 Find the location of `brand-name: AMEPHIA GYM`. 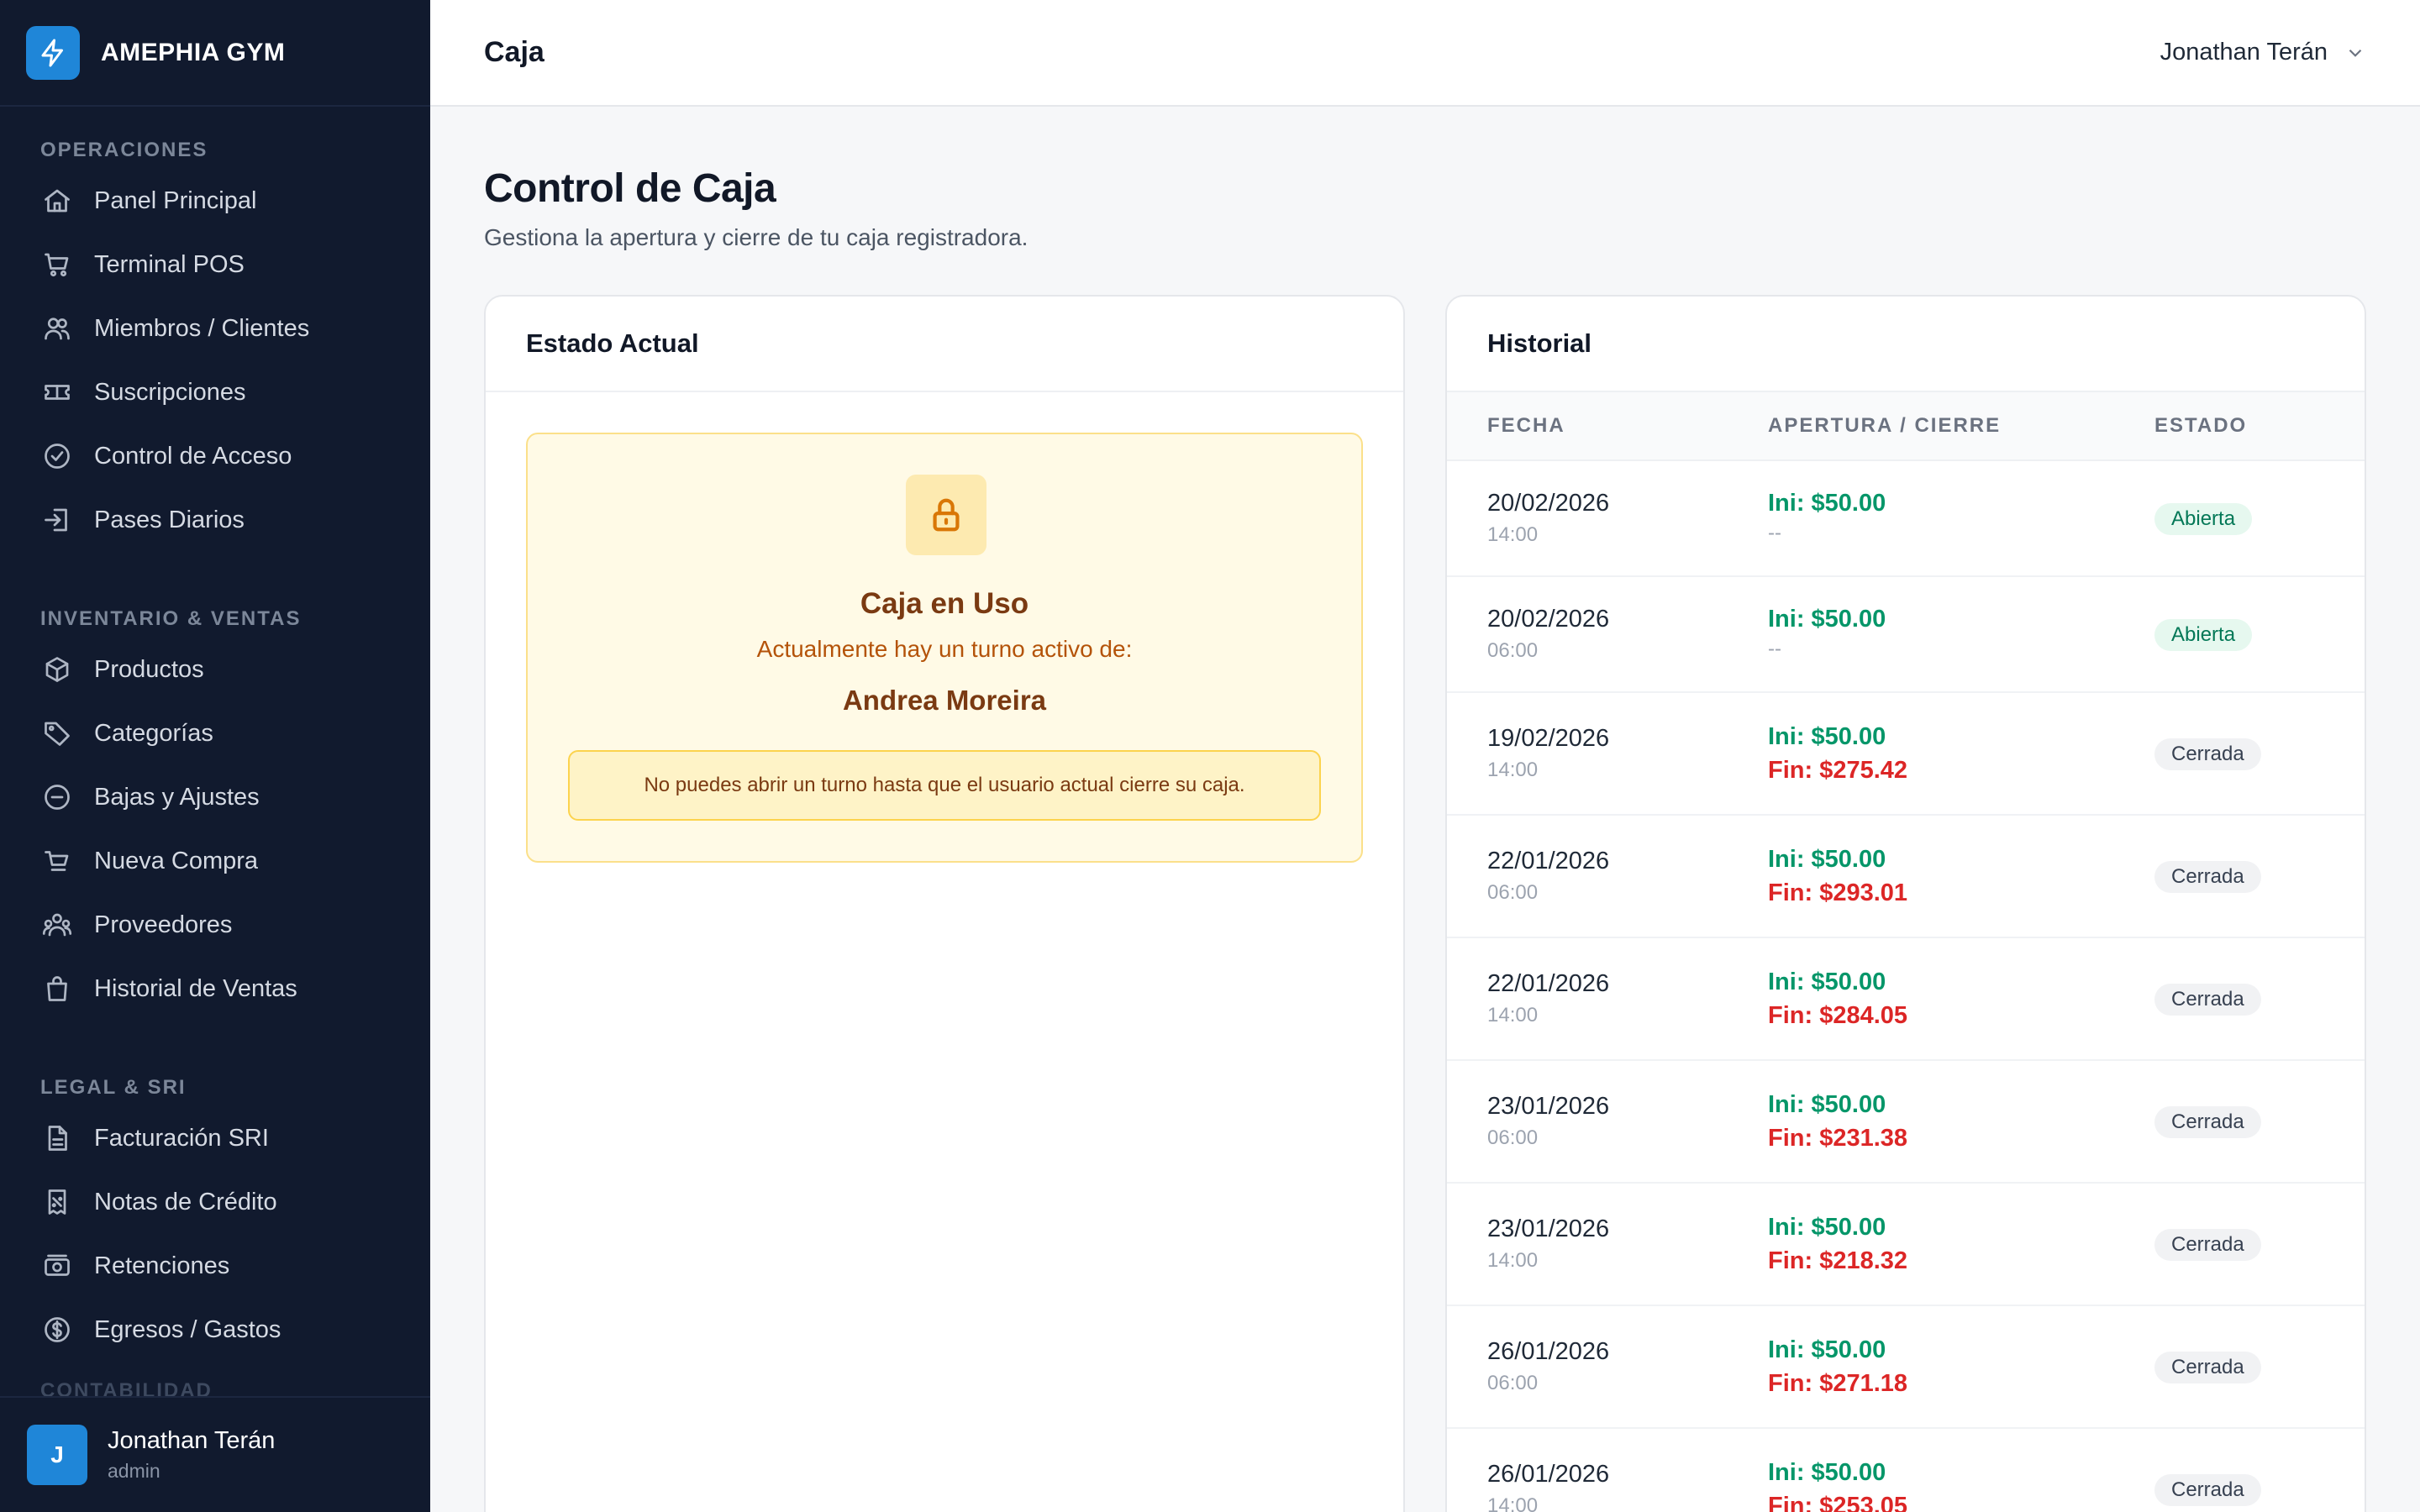

brand-name: AMEPHIA GYM is located at coordinates (193, 52).